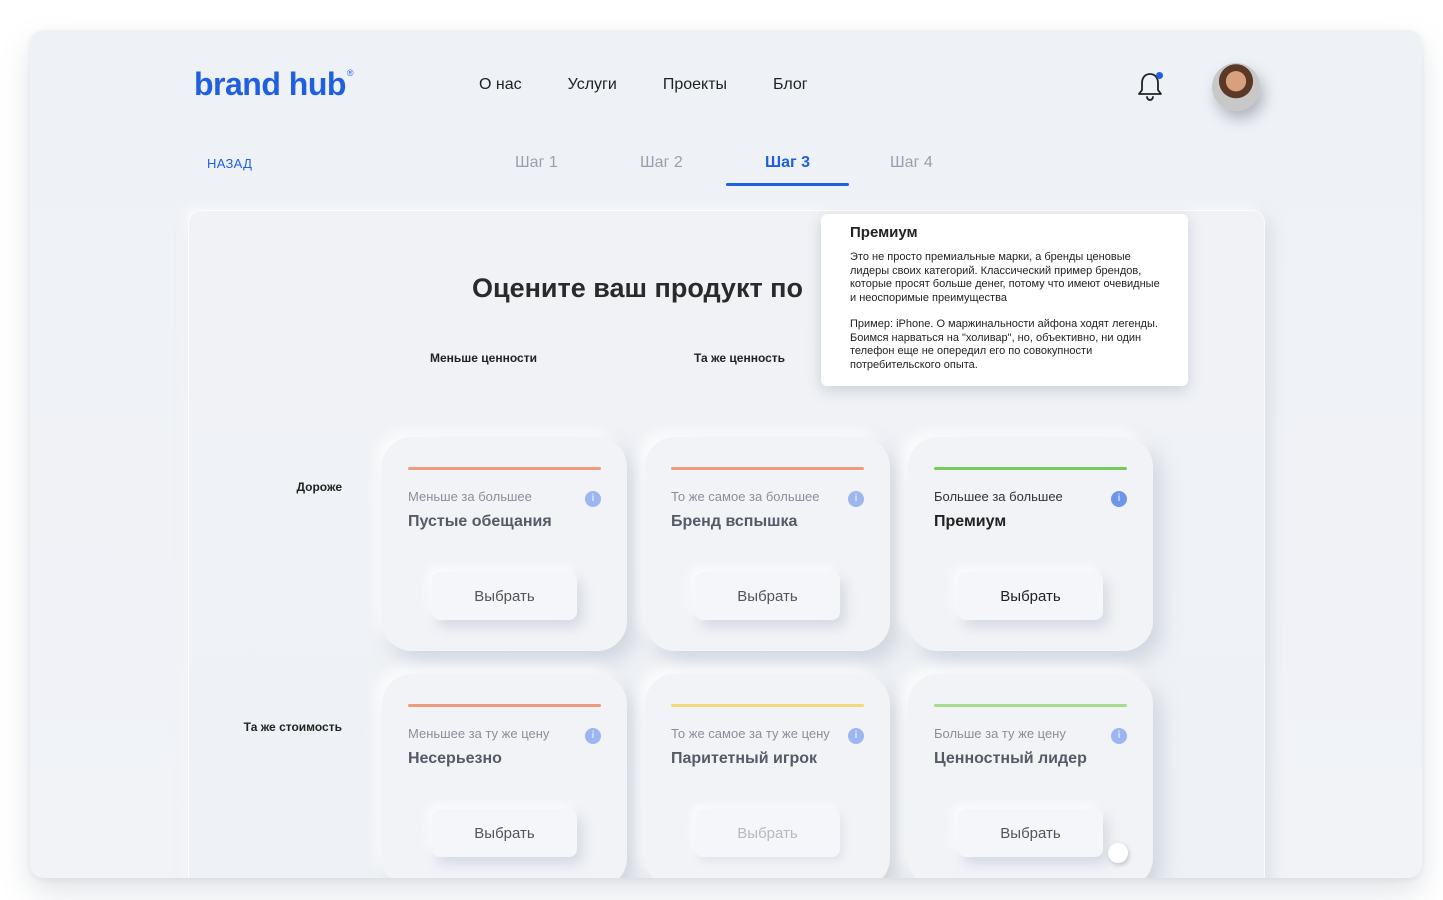 The image size is (1443, 900). Describe the element at coordinates (744, 758) in the screenshot. I see `card-title: Паритетный игрок` at that location.